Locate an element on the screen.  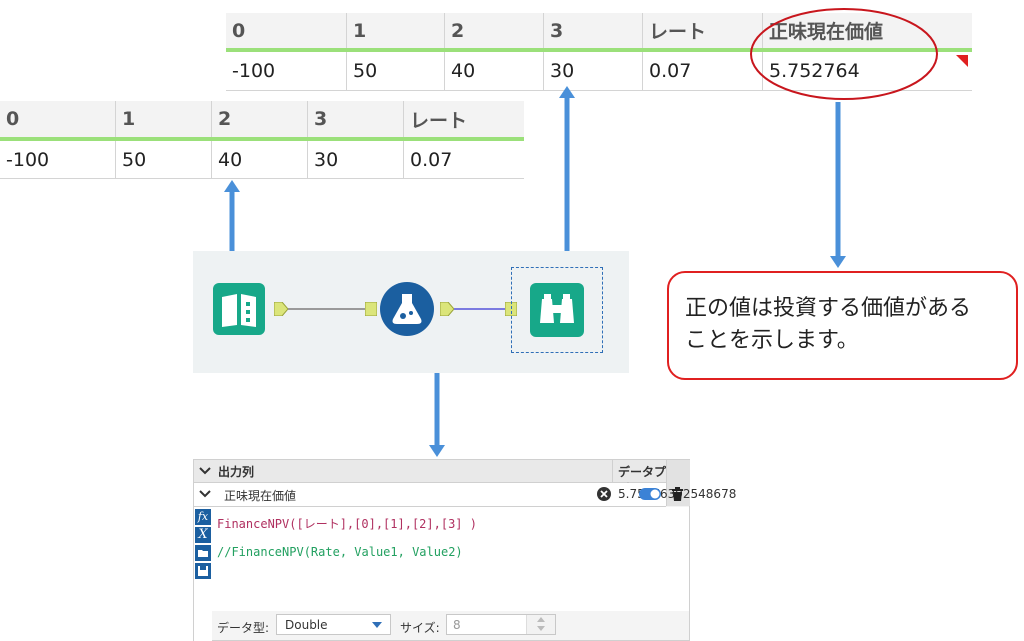
toggle-icon is located at coordinates (650, 494).